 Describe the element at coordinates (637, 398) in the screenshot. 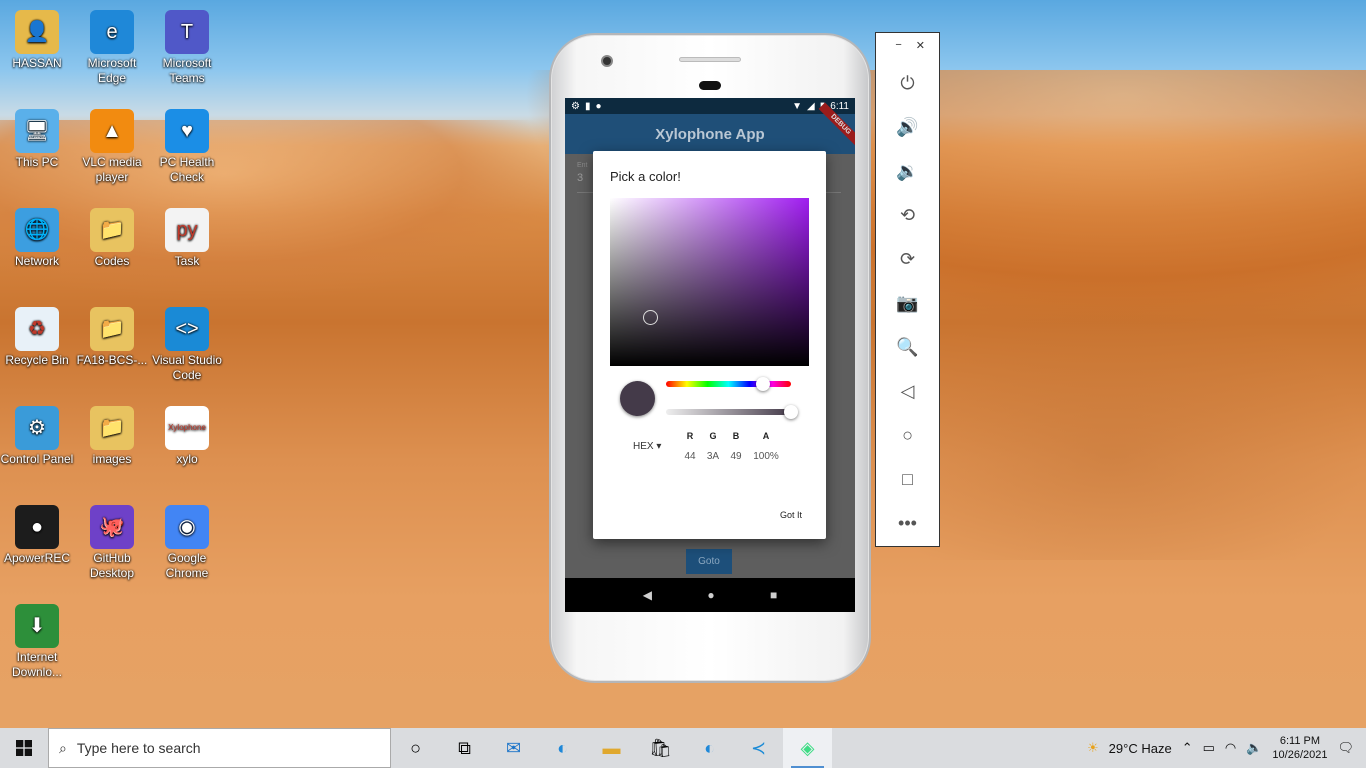

I see `color-preview-swatch` at that location.